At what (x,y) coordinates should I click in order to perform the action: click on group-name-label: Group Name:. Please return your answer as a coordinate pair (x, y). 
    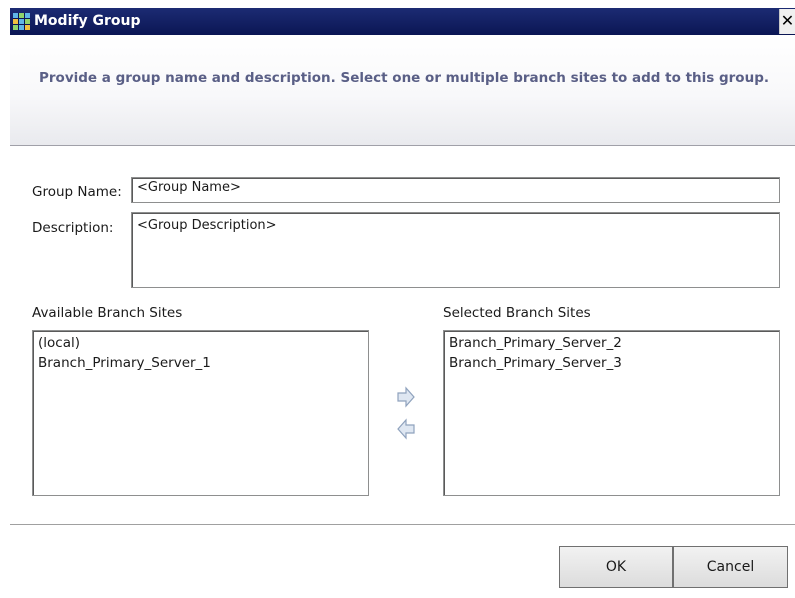
    Looking at the image, I should click on (77, 192).